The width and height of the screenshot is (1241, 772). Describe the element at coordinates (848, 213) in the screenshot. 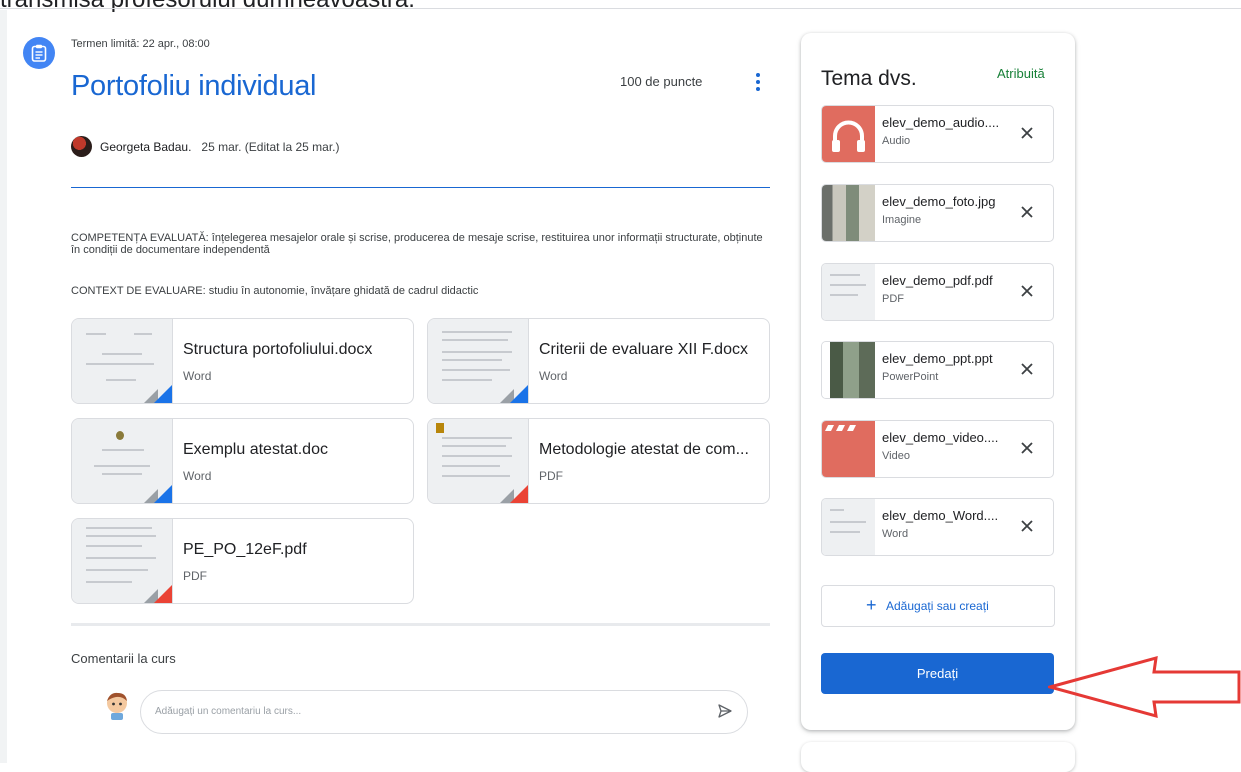

I see `image-icon` at that location.